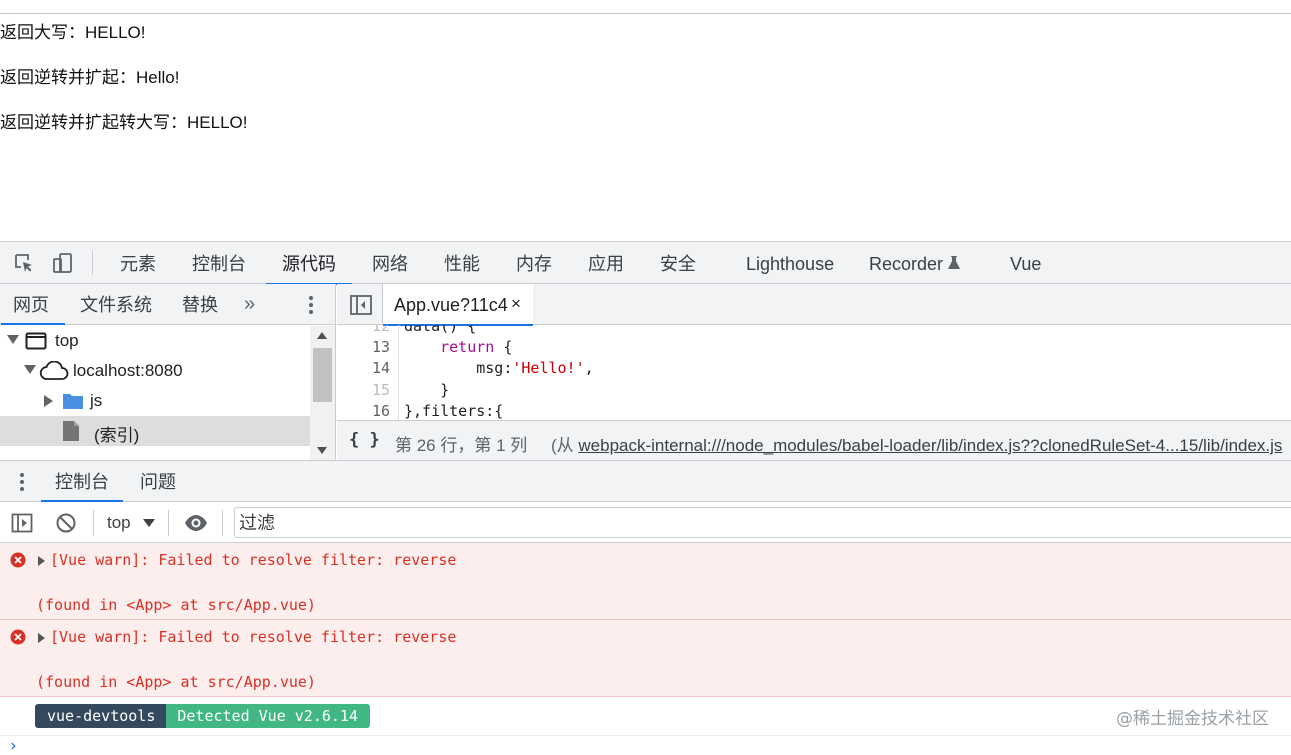 The height and width of the screenshot is (755, 1291). I want to click on tree-item-localhost: localhost:8080, so click(155, 371).